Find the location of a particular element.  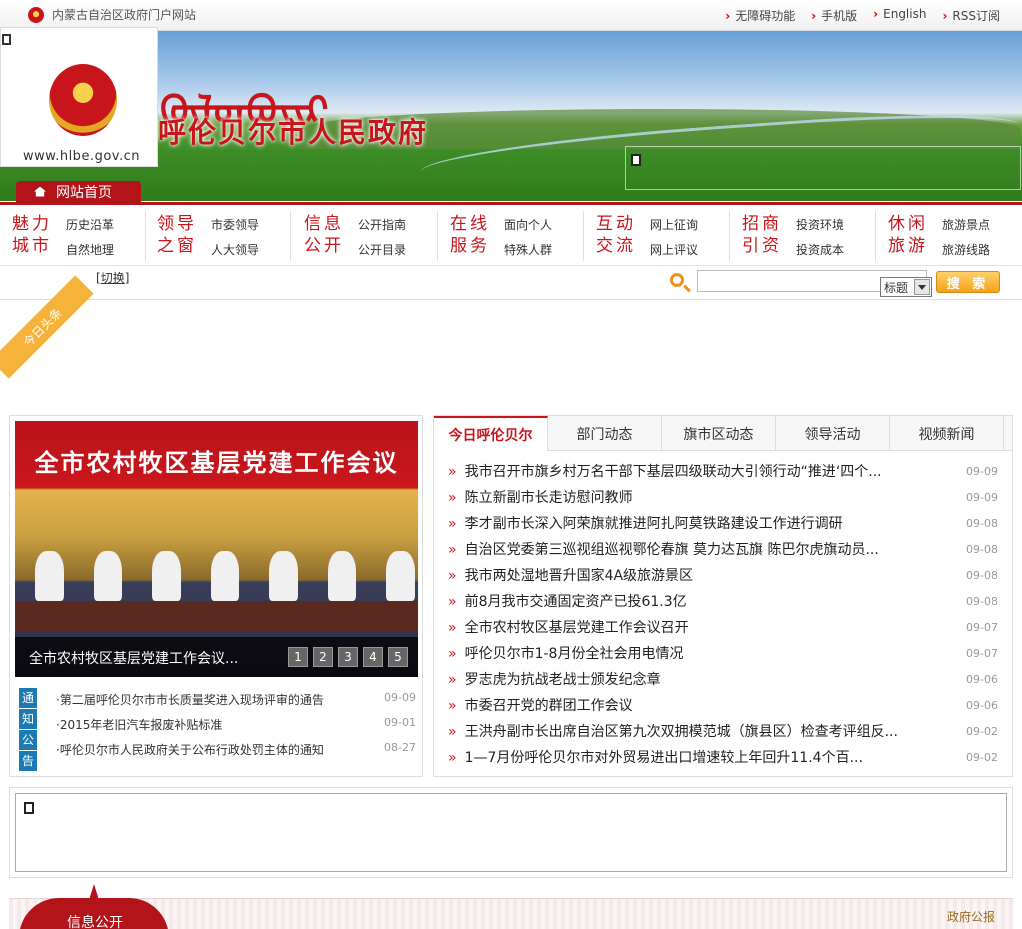

list-item: 王洪舟副市长出席自治区第九次双拥模范城（旗县区）检查考评组反...09-02 is located at coordinates (723, 731).